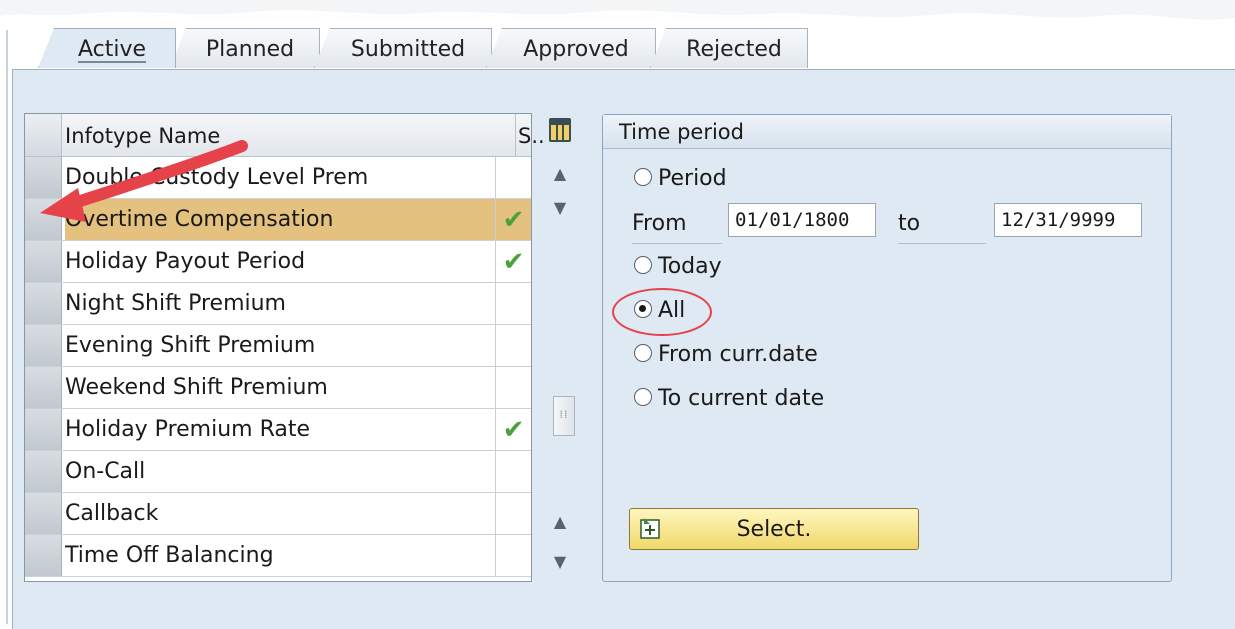 The height and width of the screenshot is (629, 1235). I want to click on table-row: Time Off Balancing, so click(278, 556).